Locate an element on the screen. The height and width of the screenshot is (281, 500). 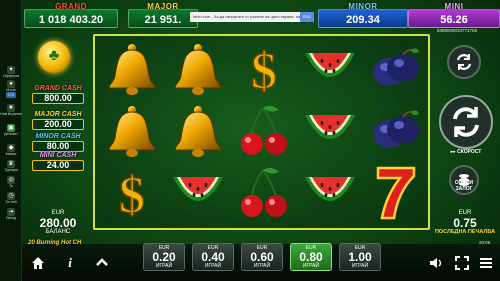
jackpot-major: MAJOR 21 951. is located at coordinates (163, 15).